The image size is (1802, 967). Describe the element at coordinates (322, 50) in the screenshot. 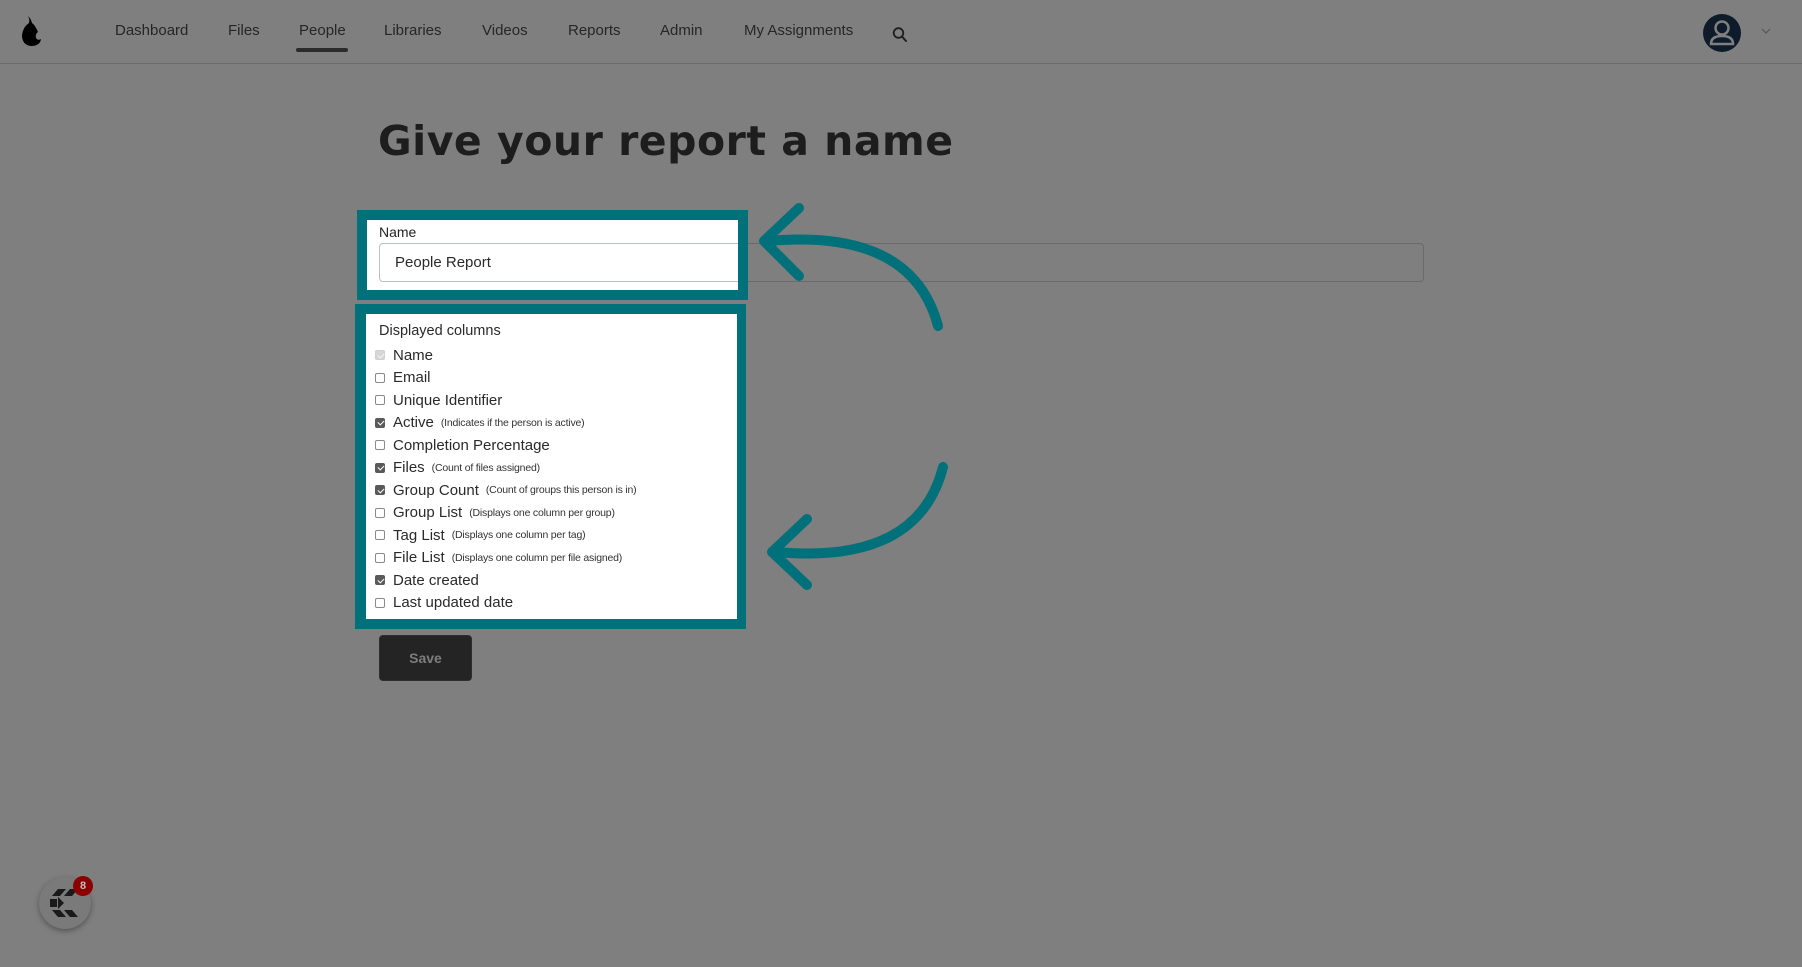

I see `active-tab-indicator` at that location.